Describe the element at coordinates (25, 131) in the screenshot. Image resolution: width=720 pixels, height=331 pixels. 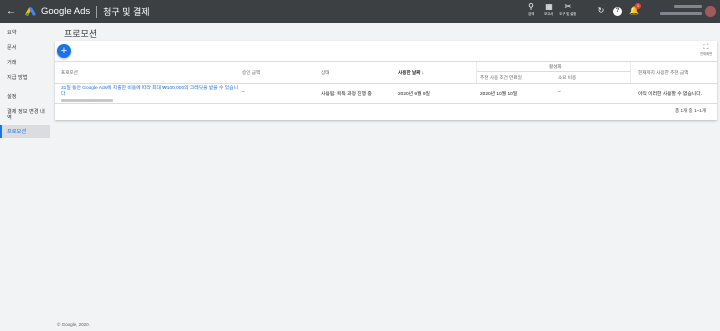
I see `sidebar-item-promotions: 프로모션` at that location.